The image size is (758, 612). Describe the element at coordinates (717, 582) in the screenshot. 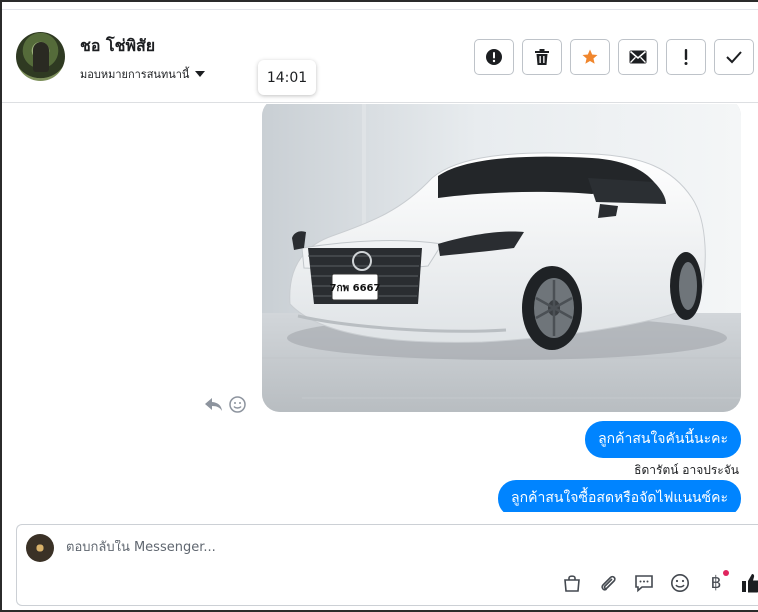

I see `baht-icon: ฿` at that location.